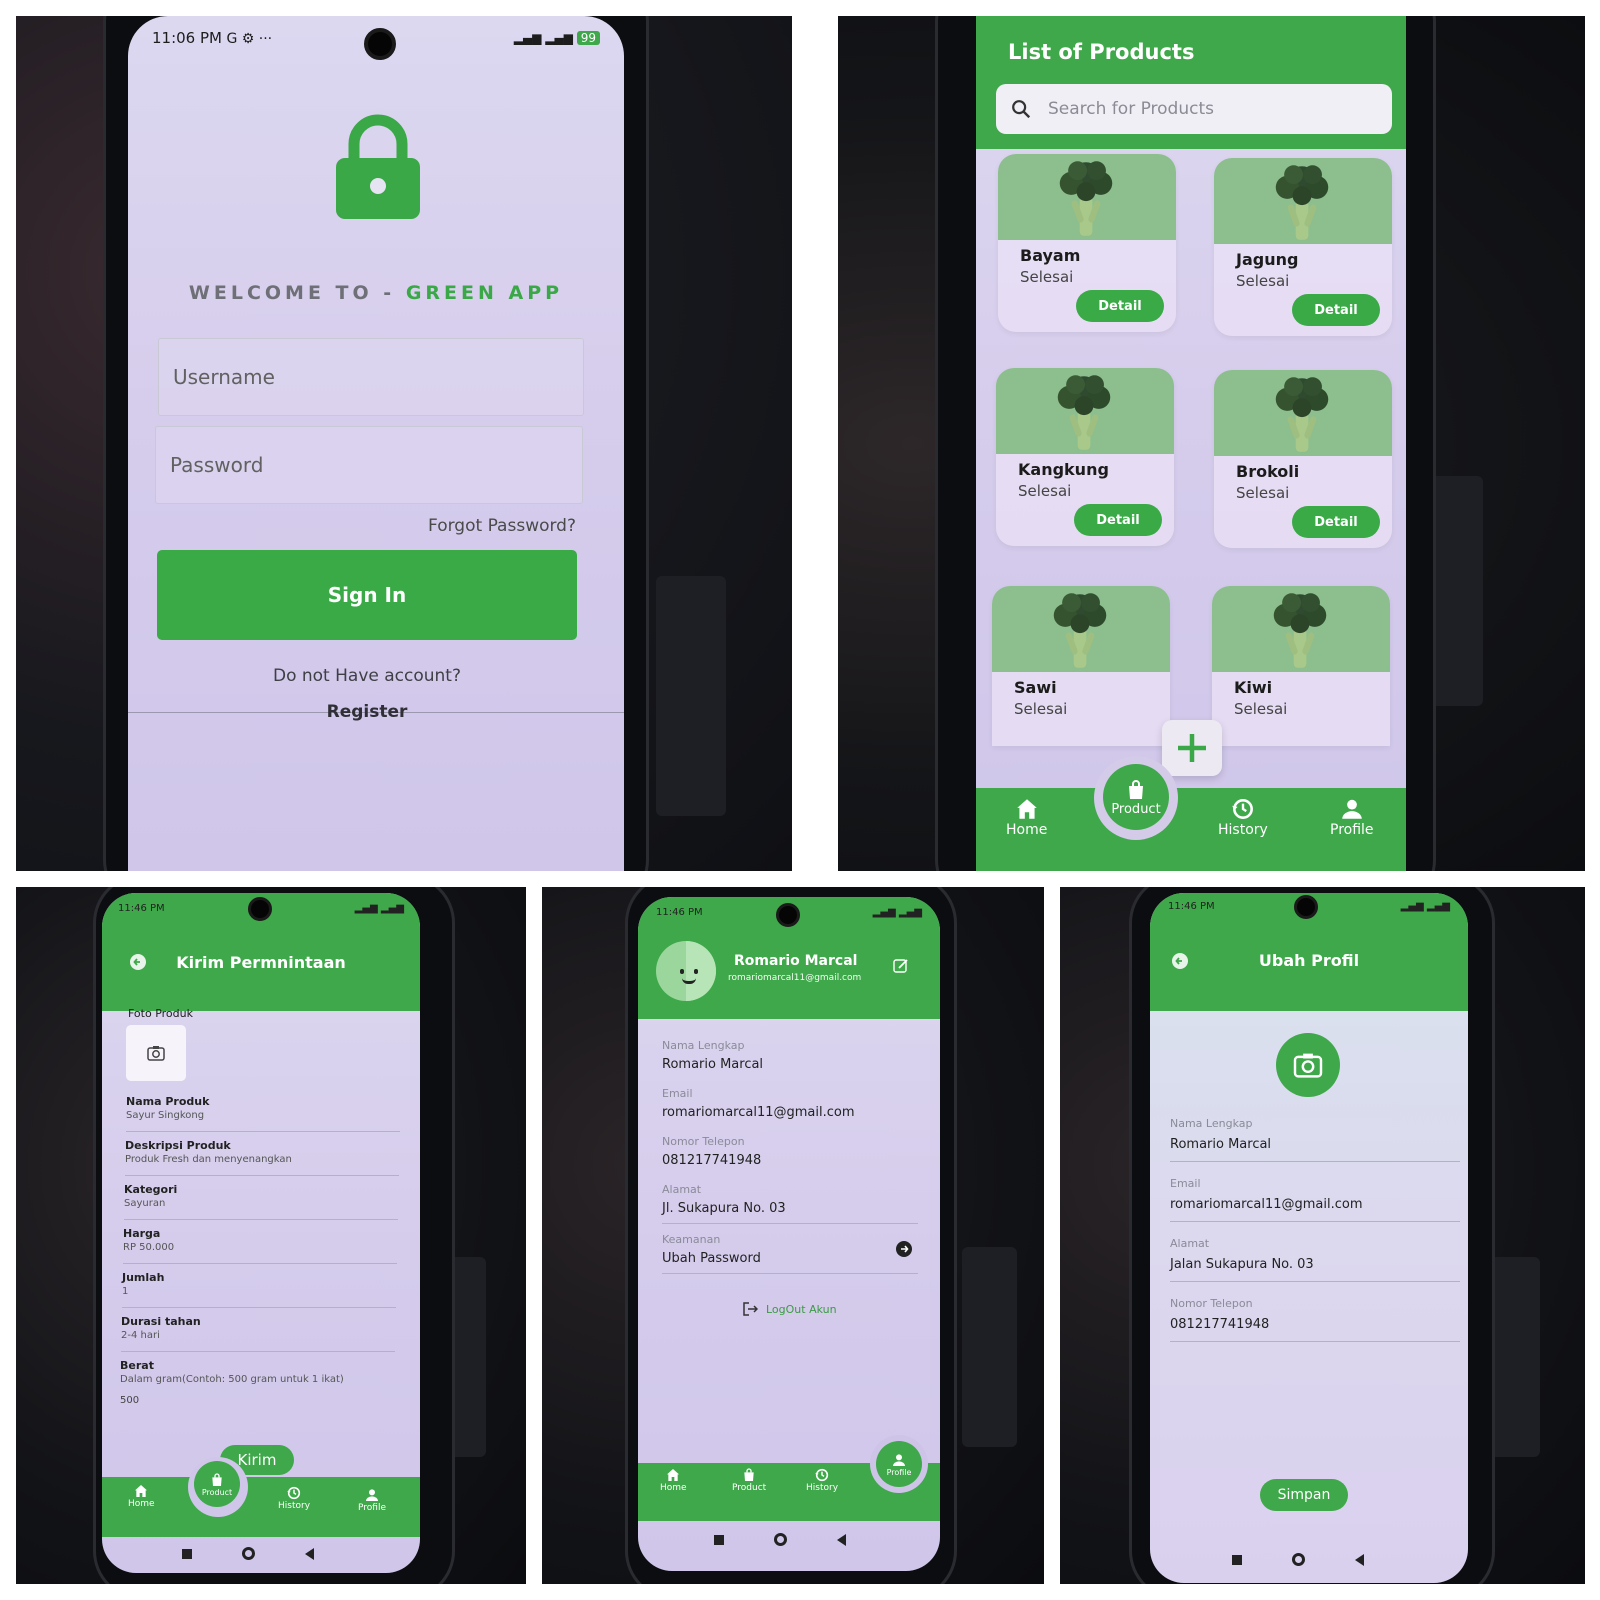 The width and height of the screenshot is (1600, 1600). What do you see at coordinates (380, 44) in the screenshot?
I see `front-camera` at bounding box center [380, 44].